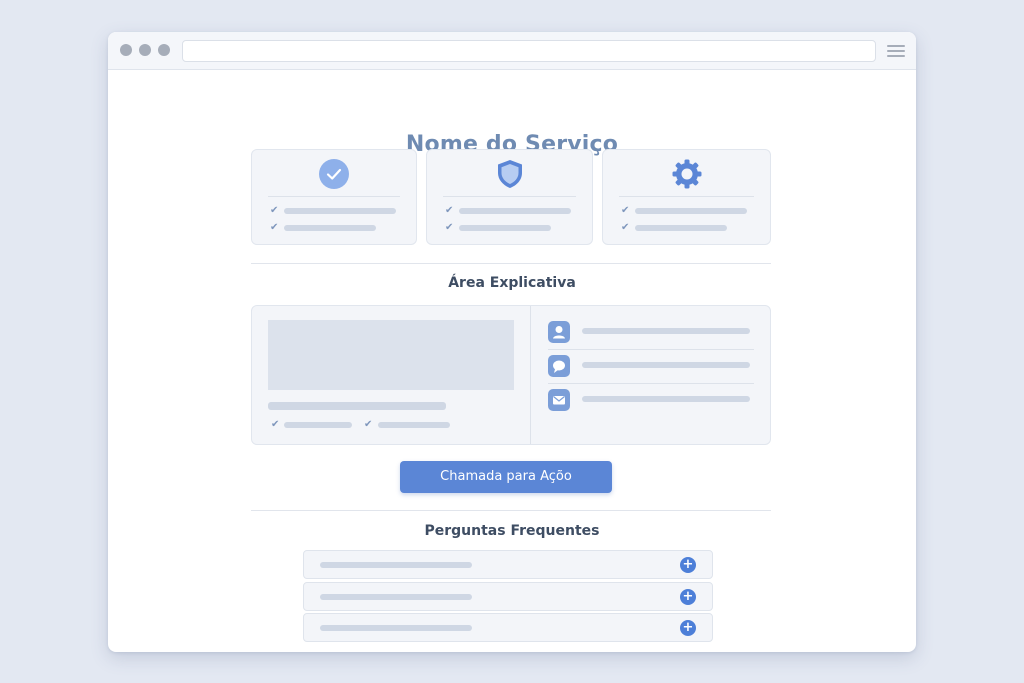 This screenshot has height=683, width=1024. What do you see at coordinates (512, 283) in the screenshot?
I see `explain-section-title: Área Explicativa` at bounding box center [512, 283].